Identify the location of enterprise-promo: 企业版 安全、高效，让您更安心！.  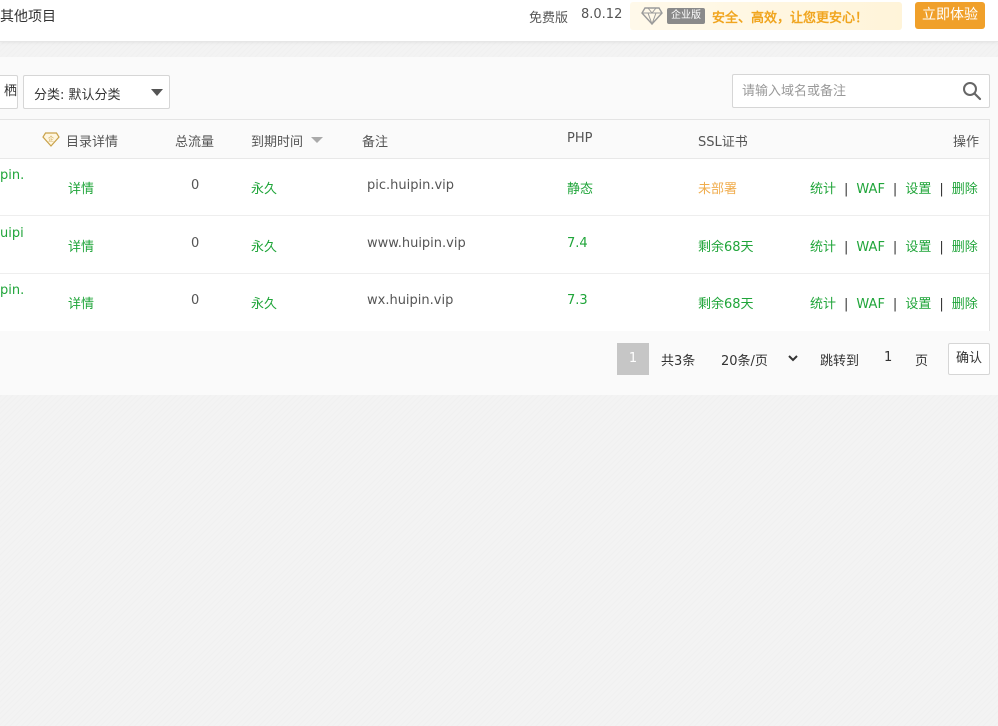
(766, 16).